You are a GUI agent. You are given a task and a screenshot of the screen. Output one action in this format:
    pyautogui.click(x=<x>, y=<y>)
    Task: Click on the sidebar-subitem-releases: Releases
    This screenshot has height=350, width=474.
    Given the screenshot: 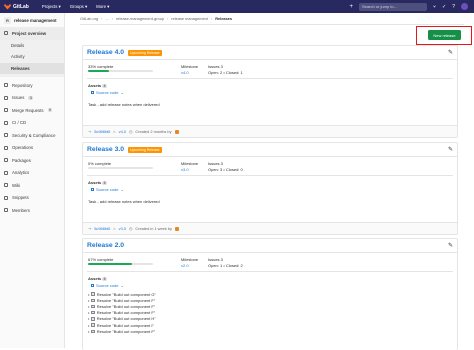 What is the action you would take?
    pyautogui.click(x=32, y=68)
    